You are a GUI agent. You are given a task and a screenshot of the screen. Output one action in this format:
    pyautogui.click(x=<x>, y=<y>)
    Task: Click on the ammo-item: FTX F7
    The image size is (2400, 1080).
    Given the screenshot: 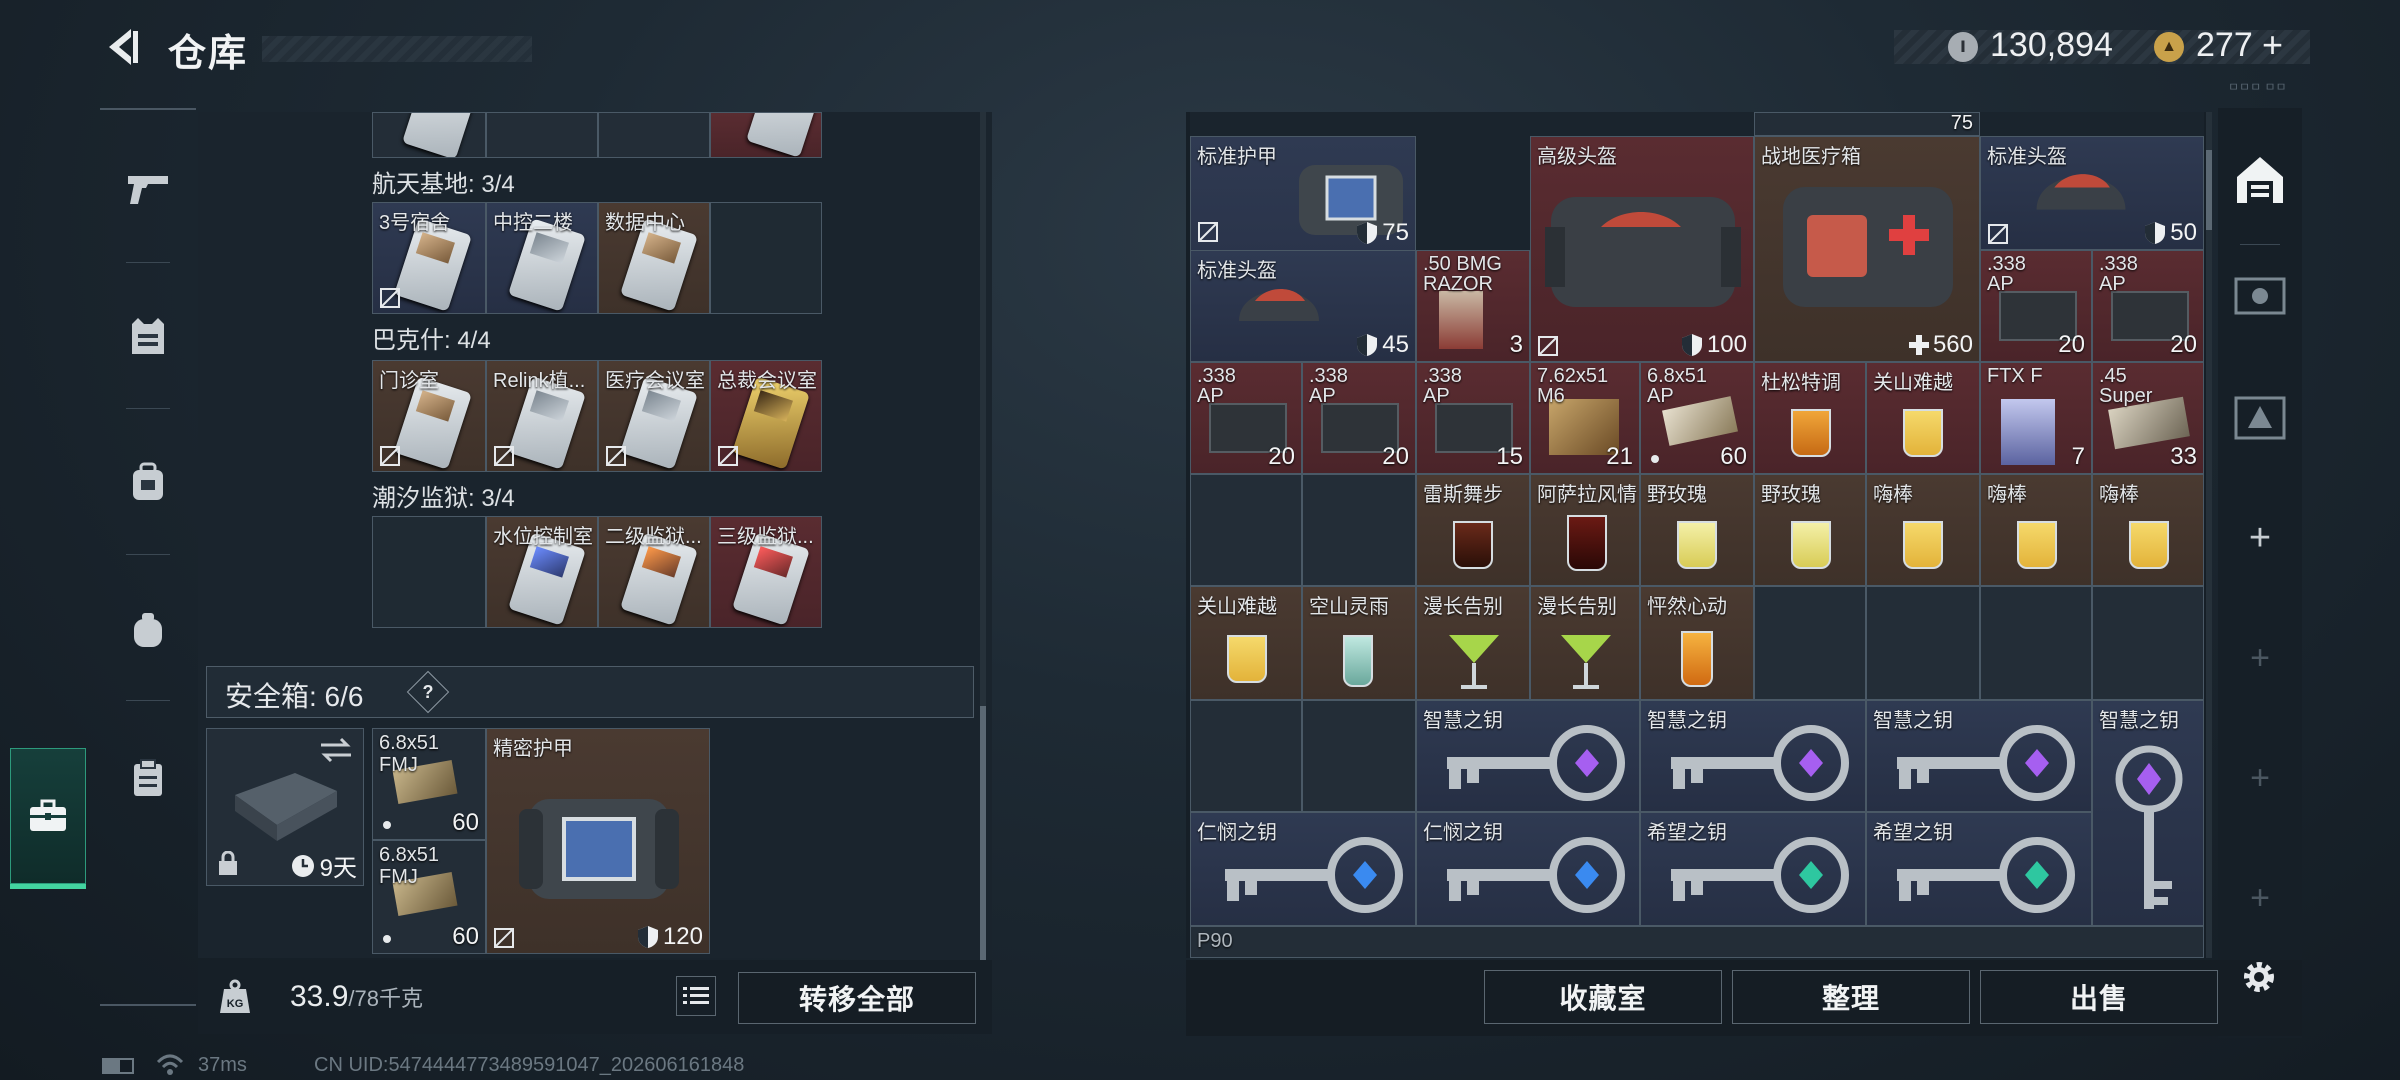 What is the action you would take?
    pyautogui.click(x=2036, y=418)
    